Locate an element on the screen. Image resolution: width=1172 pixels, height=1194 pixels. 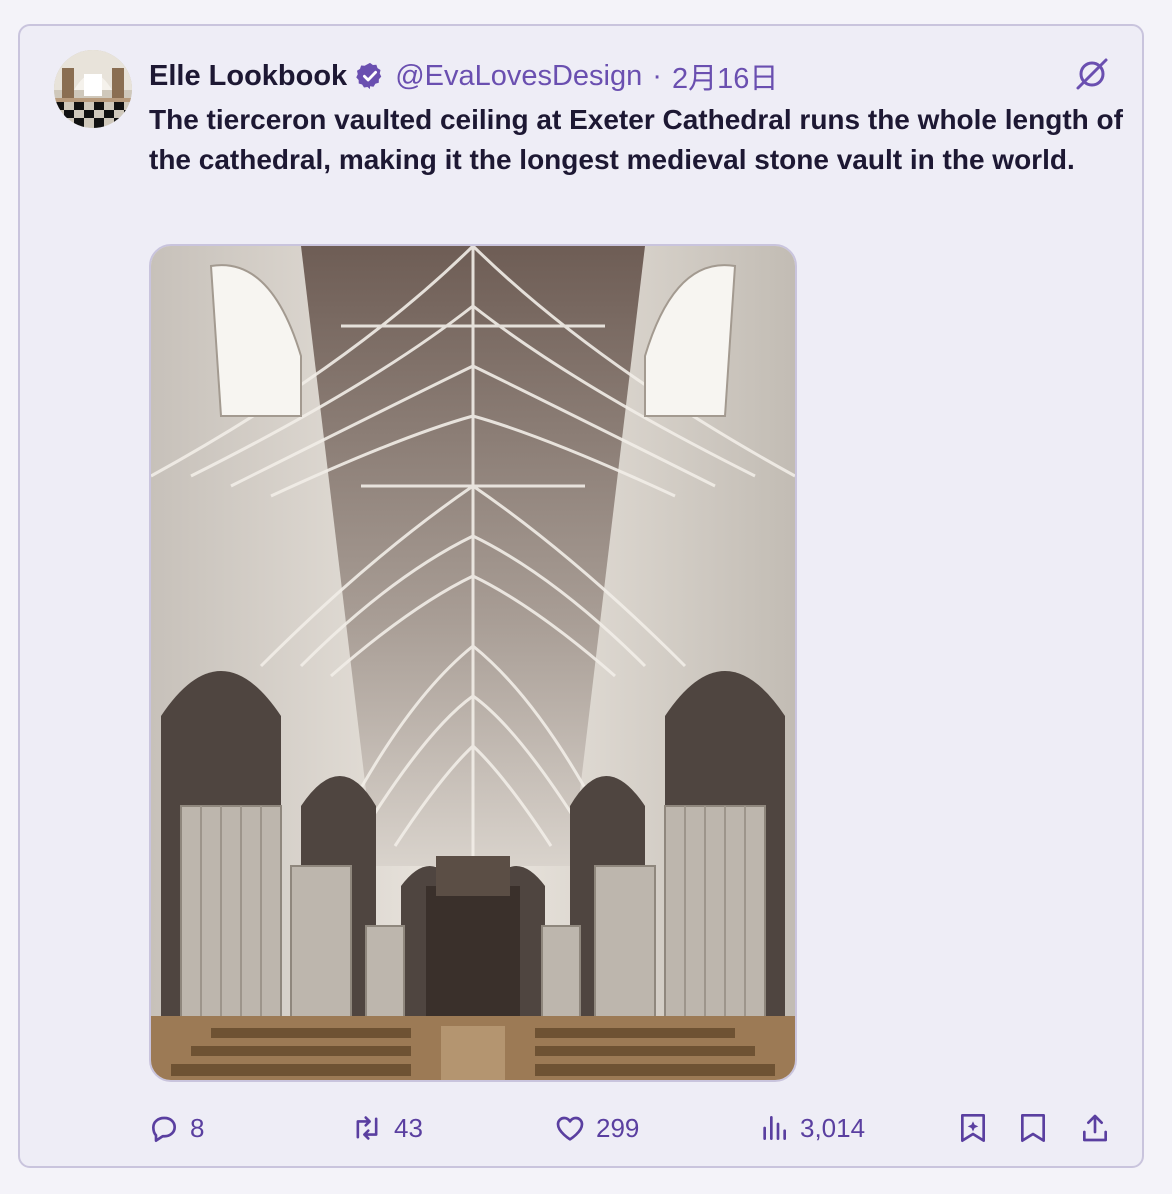
display-name: Elle Lookbook is located at coordinates (248, 76).